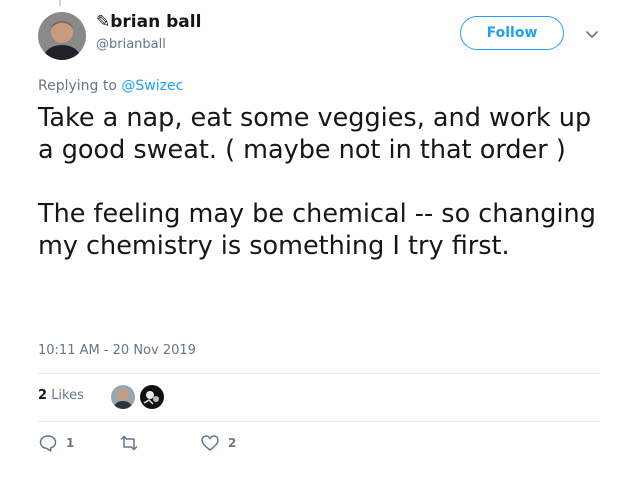 The height and width of the screenshot is (483, 640). I want to click on tweet-timestamp: 10:11 AM - 20 Nov 2019, so click(117, 350).